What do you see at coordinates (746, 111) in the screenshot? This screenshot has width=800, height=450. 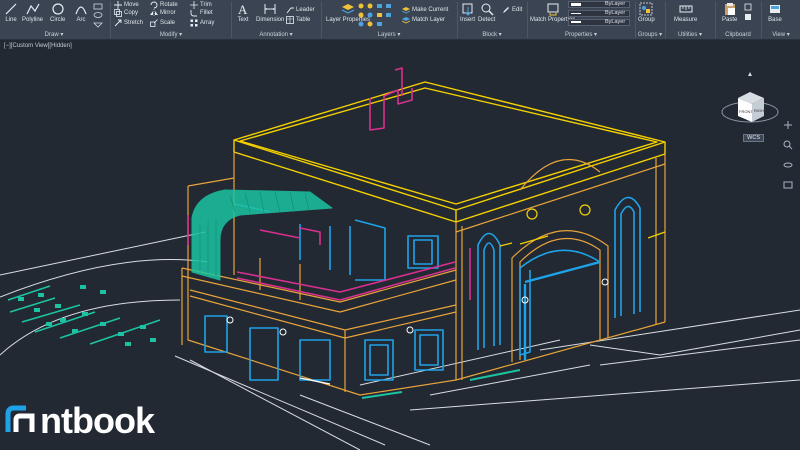 I see `viewcube-front-label: FRONT` at bounding box center [746, 111].